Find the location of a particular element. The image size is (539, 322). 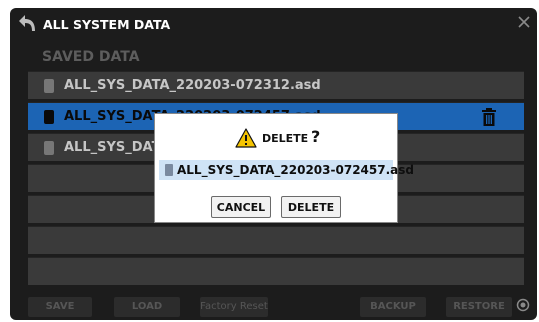

dialog-file-row: ALL_SYS_DATA_220203-072457.asd is located at coordinates (286, 170).